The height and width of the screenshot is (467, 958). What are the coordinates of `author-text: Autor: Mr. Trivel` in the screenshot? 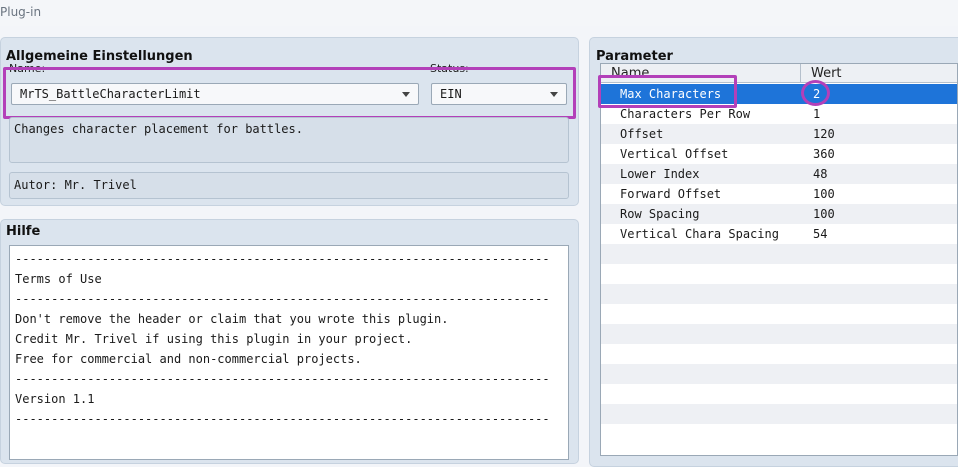 It's located at (75, 185).